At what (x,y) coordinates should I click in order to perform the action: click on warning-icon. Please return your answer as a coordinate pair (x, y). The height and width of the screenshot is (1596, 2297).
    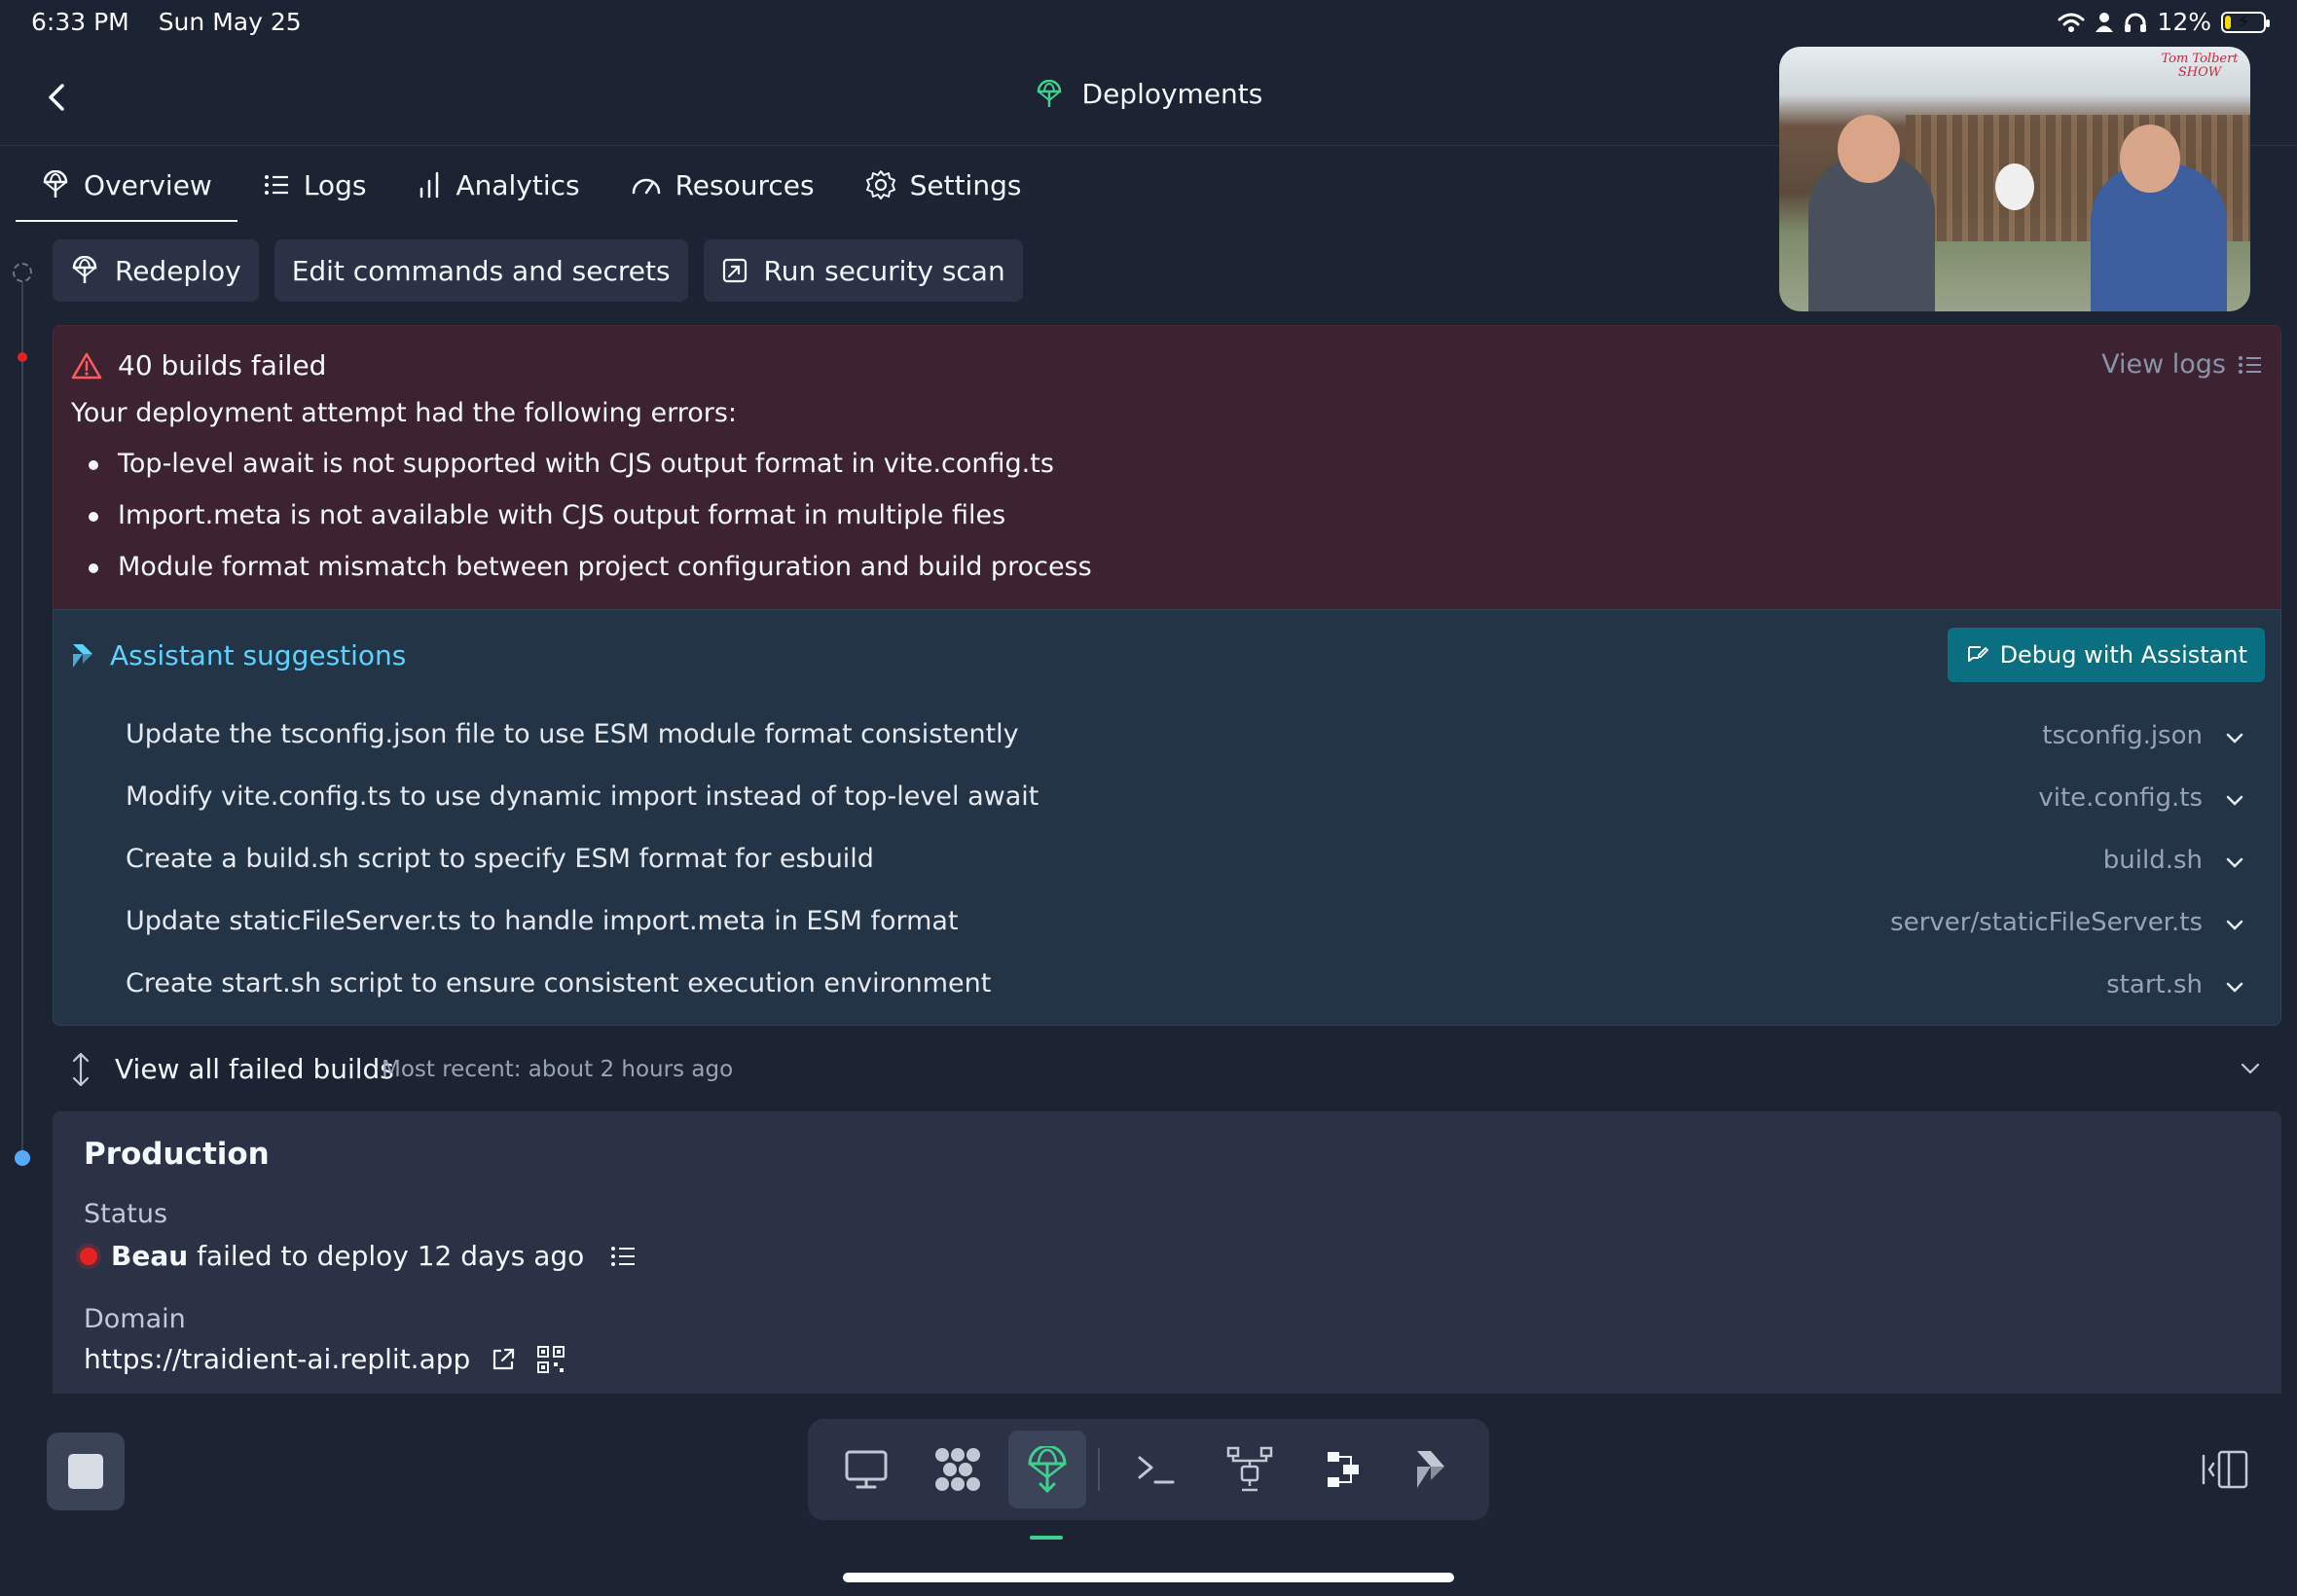
    Looking at the image, I should click on (86, 365).